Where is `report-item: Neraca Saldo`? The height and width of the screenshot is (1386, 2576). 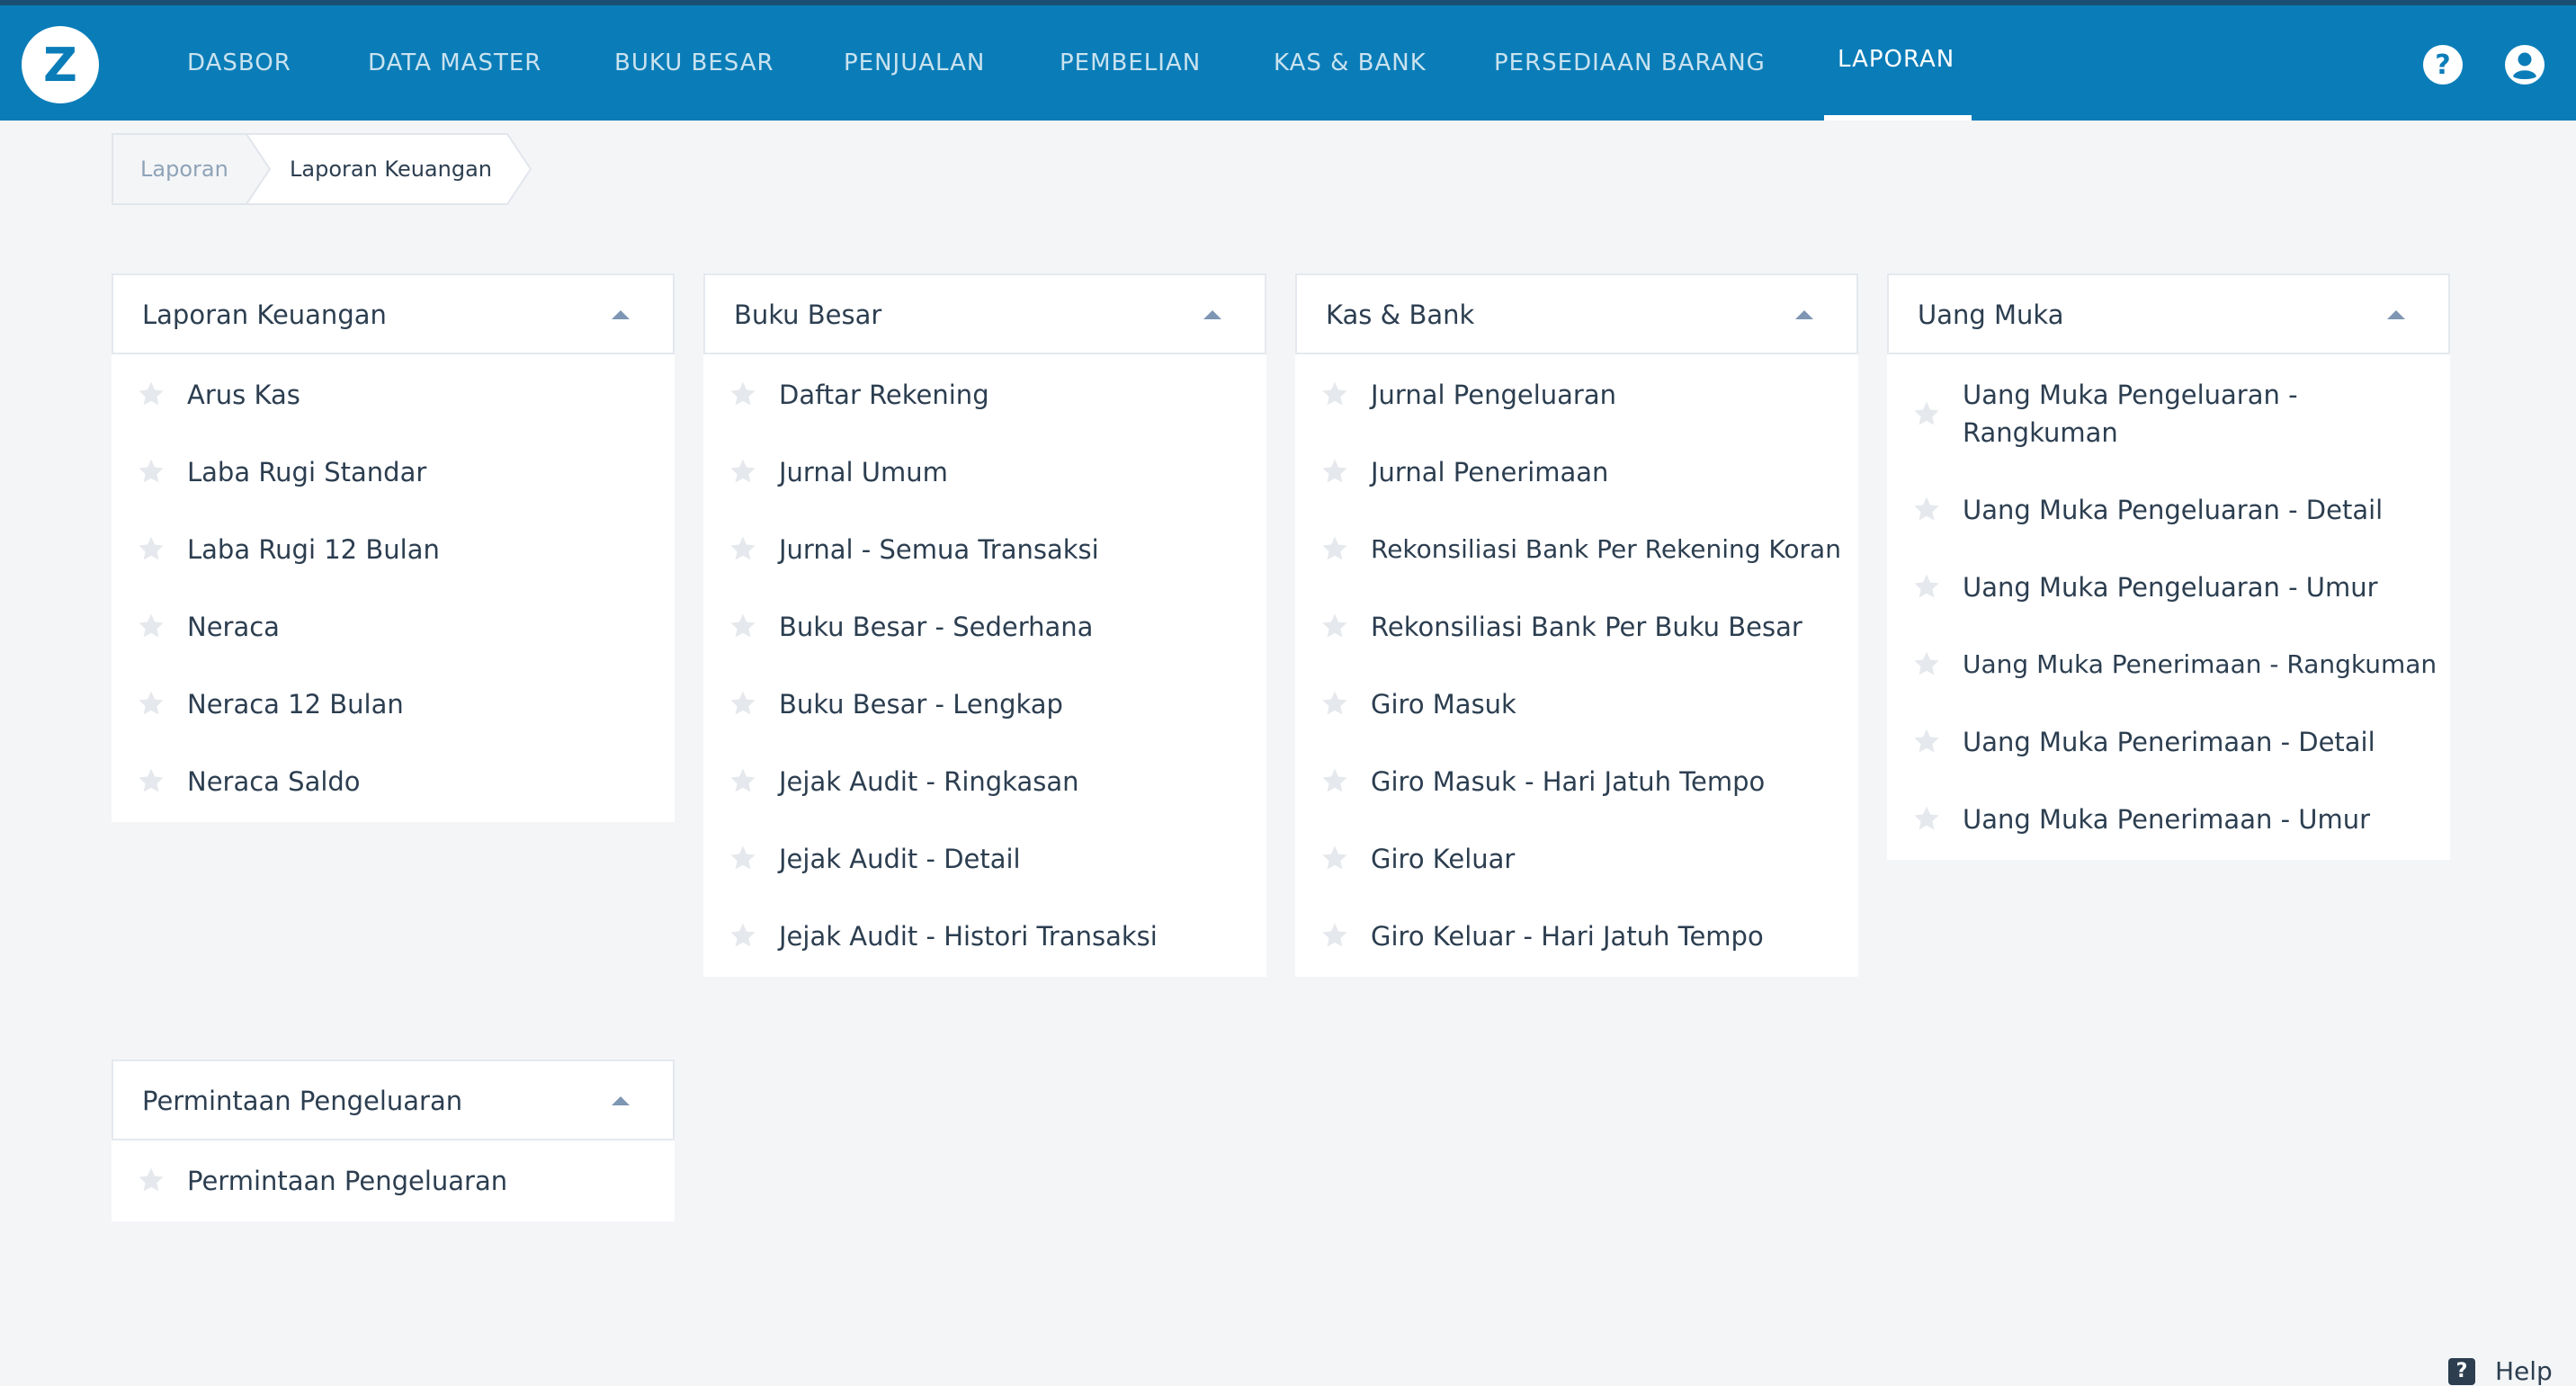
report-item: Neraca Saldo is located at coordinates (393, 805).